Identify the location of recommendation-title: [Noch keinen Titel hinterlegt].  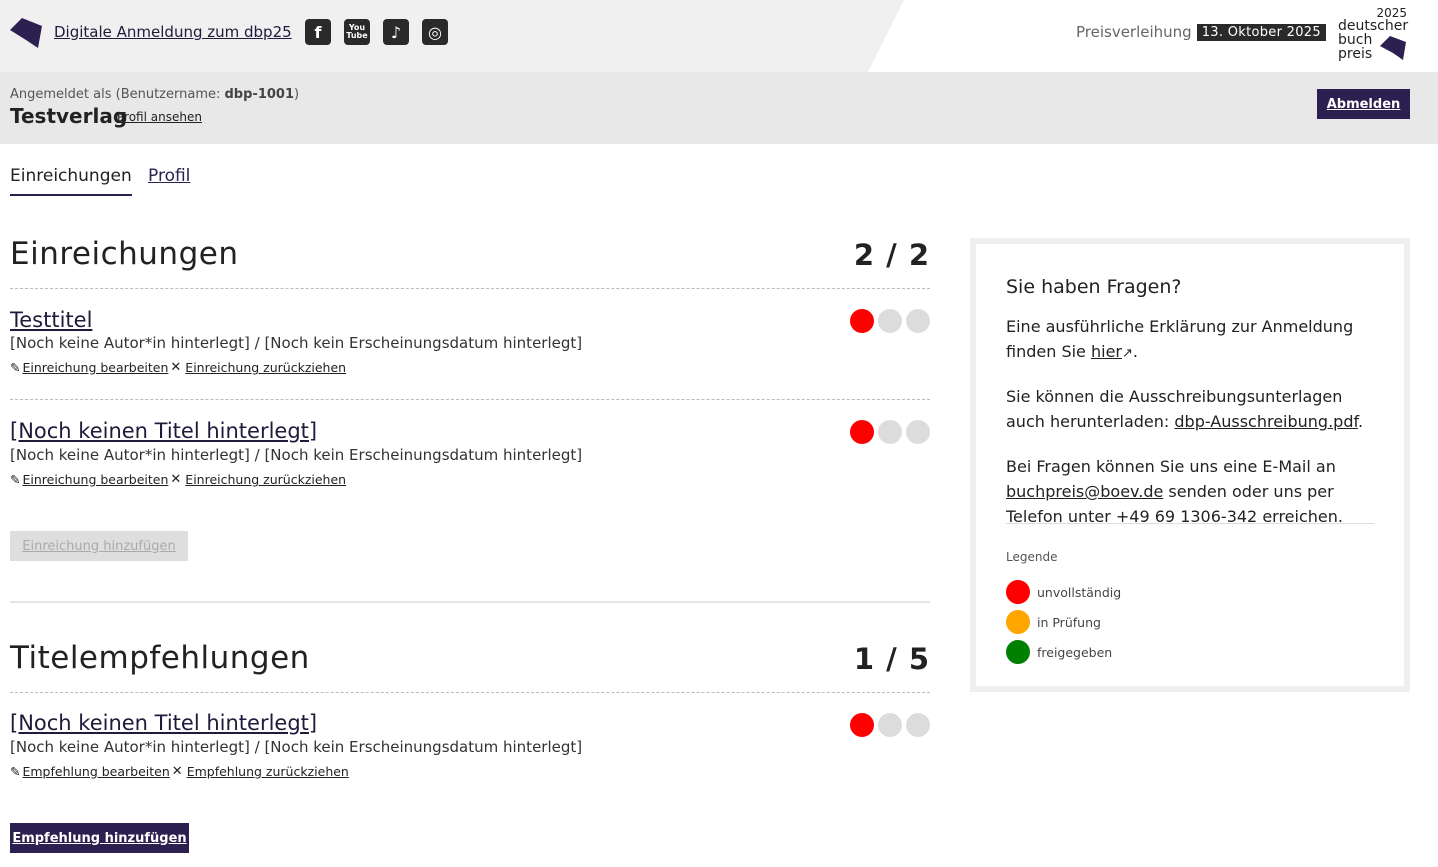
(163, 723).